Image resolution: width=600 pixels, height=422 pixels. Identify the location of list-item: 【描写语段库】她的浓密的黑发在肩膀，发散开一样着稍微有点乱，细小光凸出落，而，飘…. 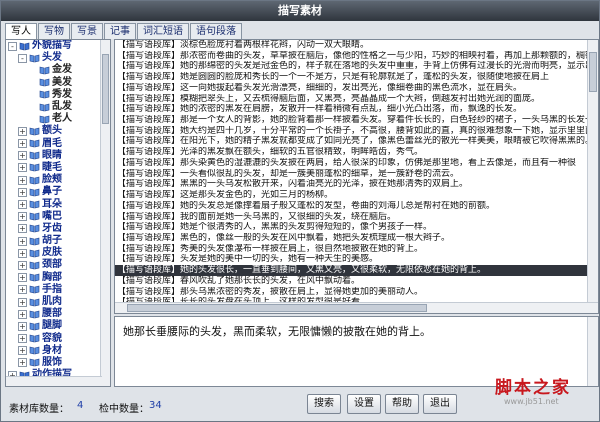
(356, 109).